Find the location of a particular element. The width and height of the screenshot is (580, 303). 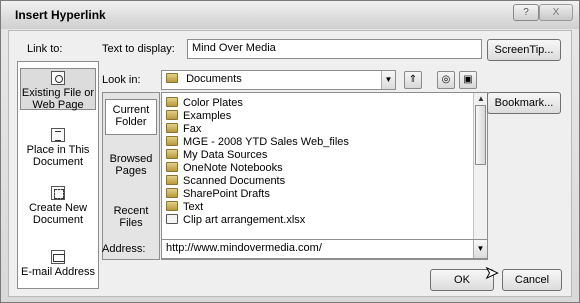

list-item-name: SharePoint Drafts is located at coordinates (226, 194).